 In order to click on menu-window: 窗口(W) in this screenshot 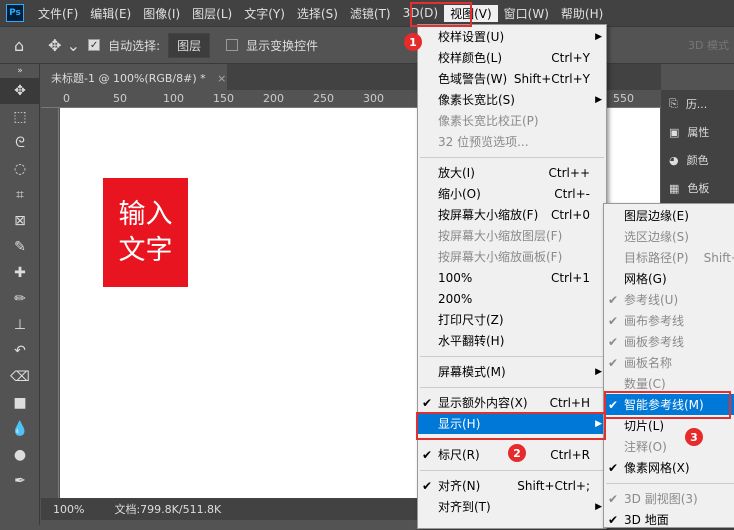, I will do `click(526, 13)`.